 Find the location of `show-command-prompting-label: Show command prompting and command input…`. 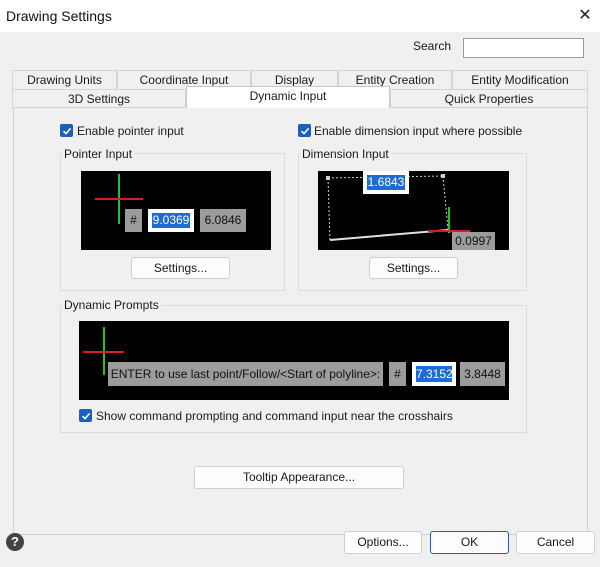

show-command-prompting-label: Show command prompting and command input… is located at coordinates (274, 416).